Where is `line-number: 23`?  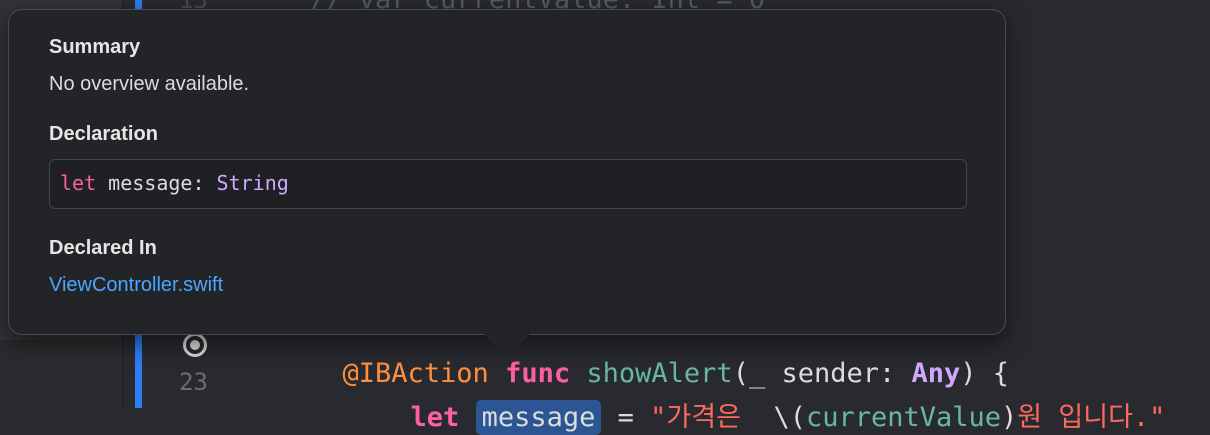
line-number: 23 is located at coordinates (193, 382).